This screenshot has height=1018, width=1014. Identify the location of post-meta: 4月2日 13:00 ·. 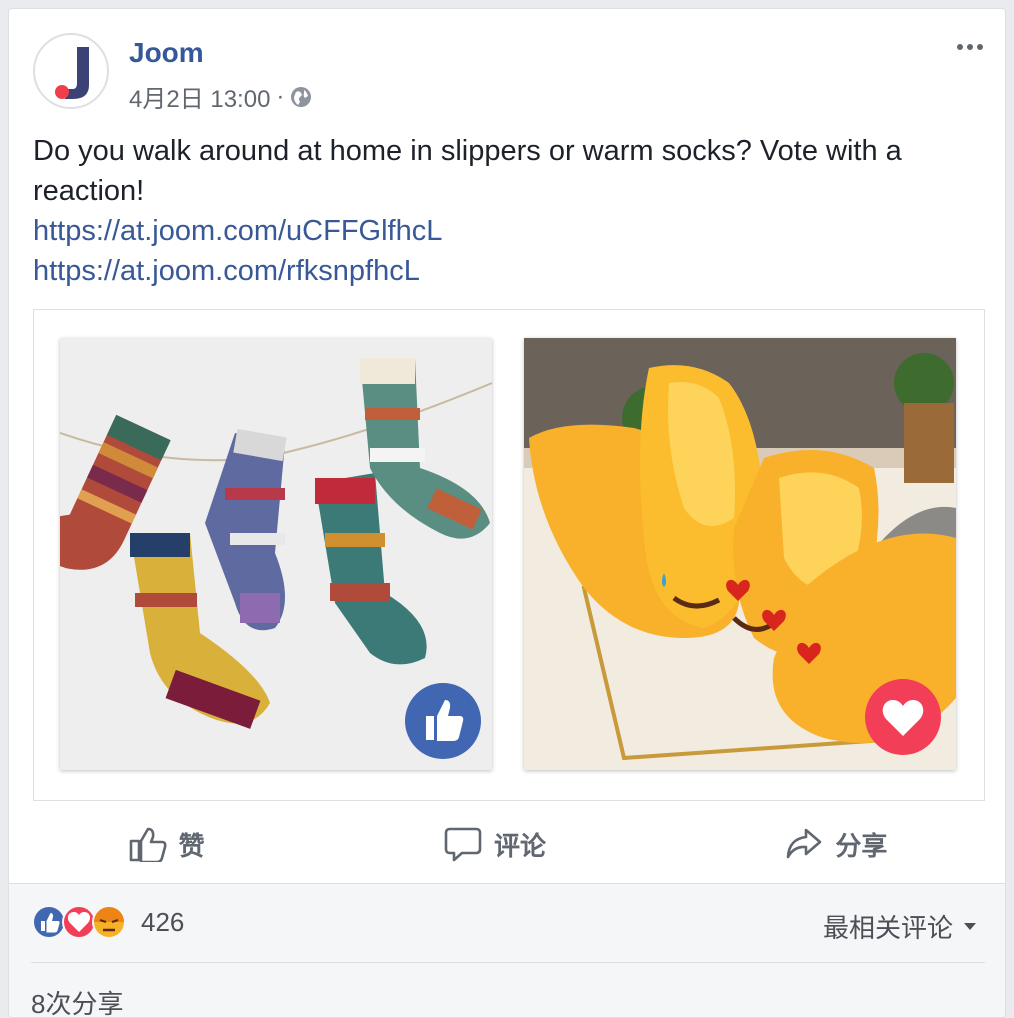
(220, 96).